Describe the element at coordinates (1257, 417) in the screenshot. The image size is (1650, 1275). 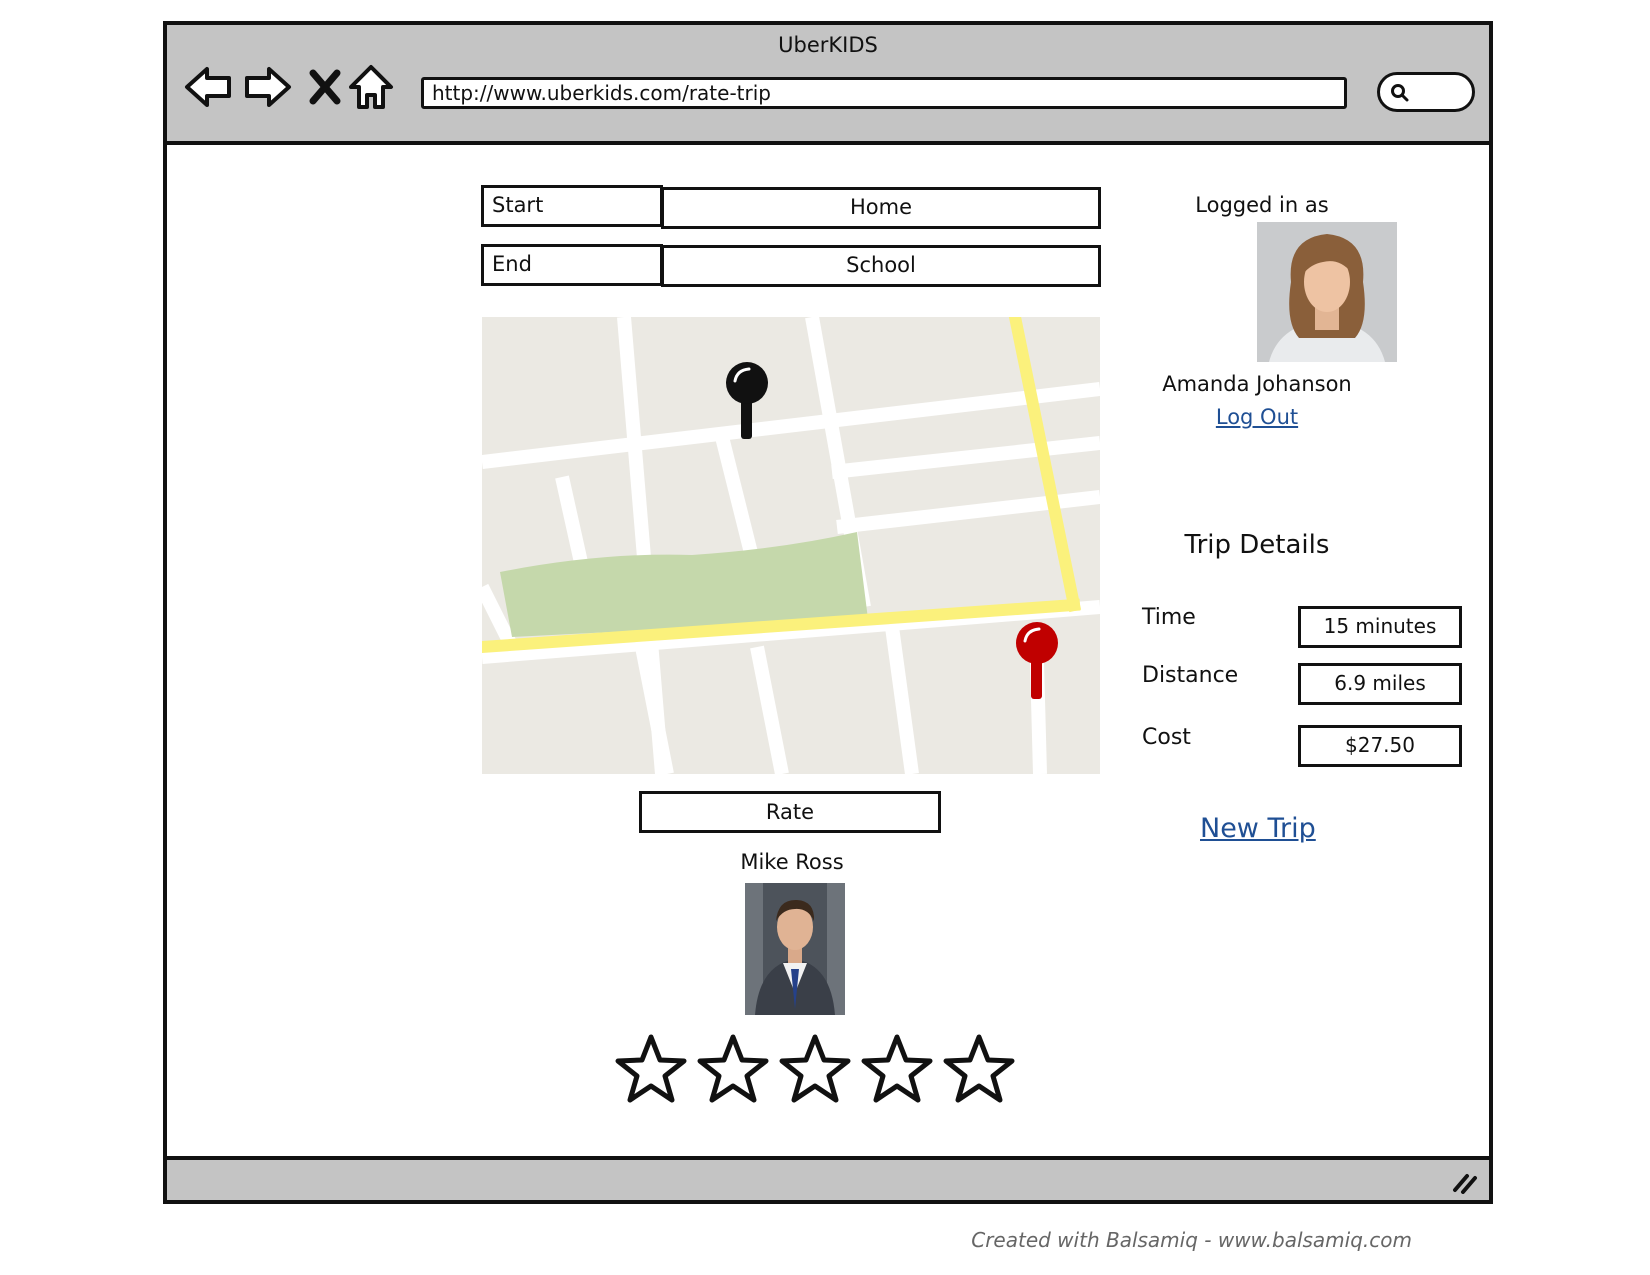
I see `logout-link: Log Out` at that location.